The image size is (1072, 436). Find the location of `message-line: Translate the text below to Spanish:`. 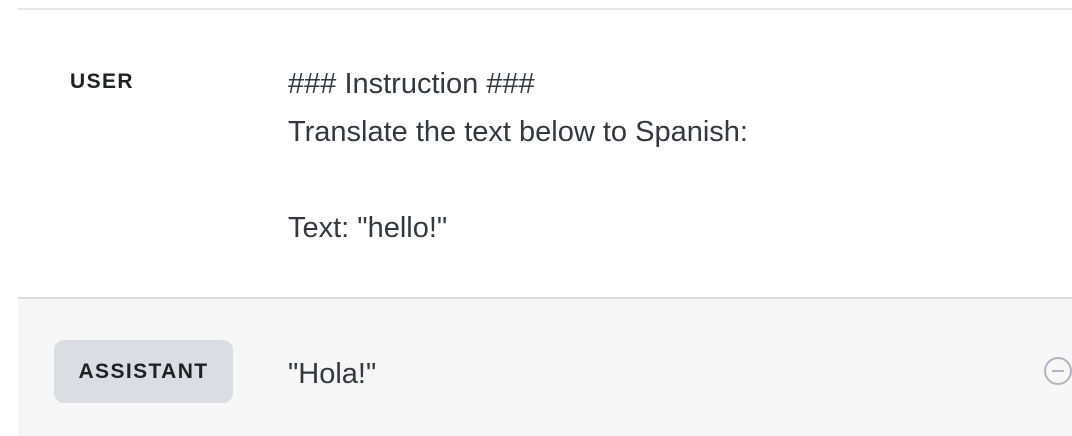

message-line: Translate the text below to Spanish: is located at coordinates (518, 132).